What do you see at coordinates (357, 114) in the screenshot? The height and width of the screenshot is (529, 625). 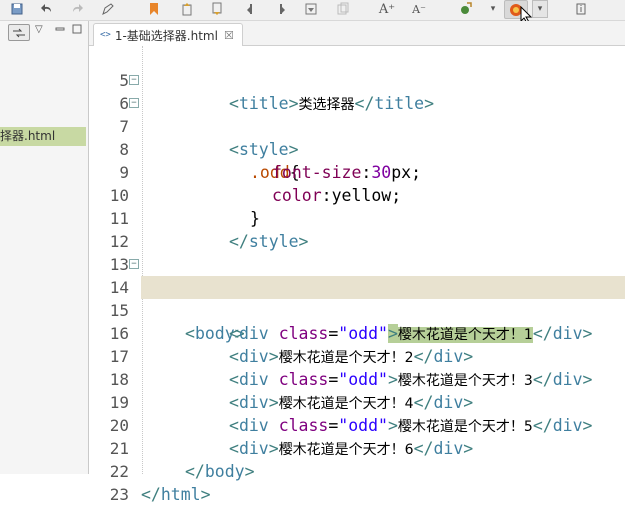 I see `code-line: 6 − <style>` at bounding box center [357, 114].